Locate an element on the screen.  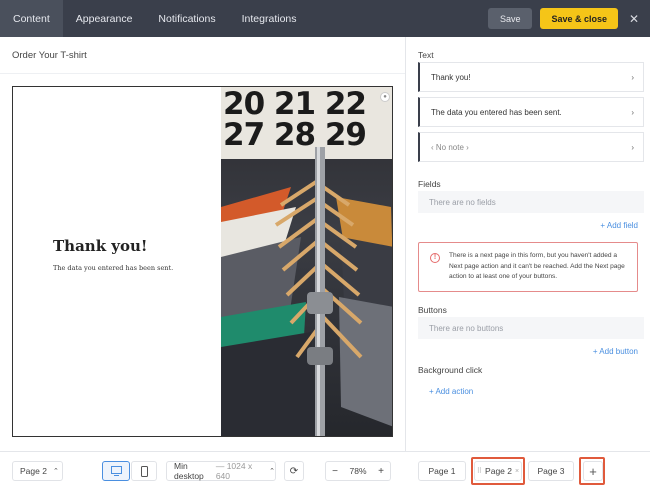
tab-integrations: Integrations is located at coordinates (269, 18).